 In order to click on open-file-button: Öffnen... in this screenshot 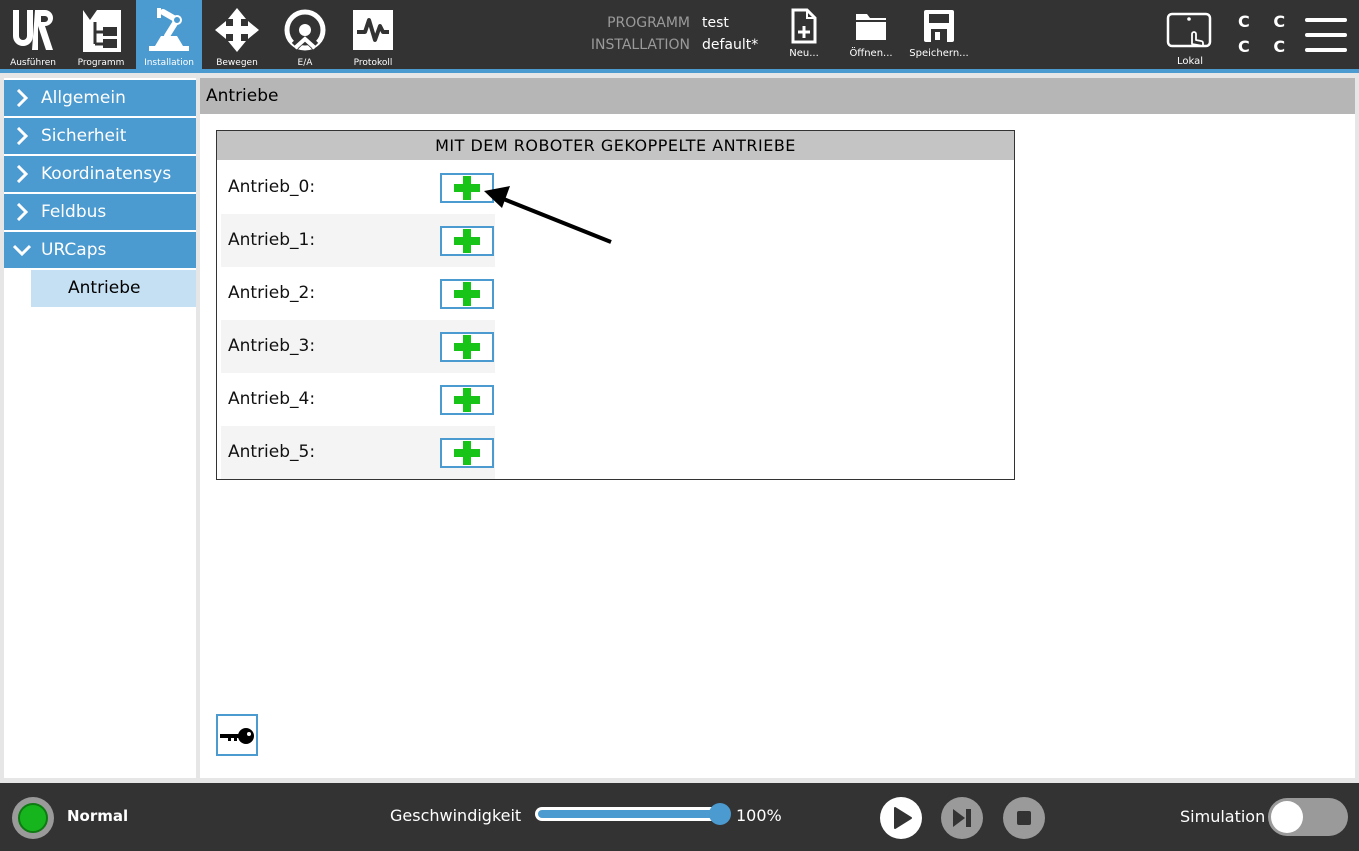, I will do `click(871, 35)`.